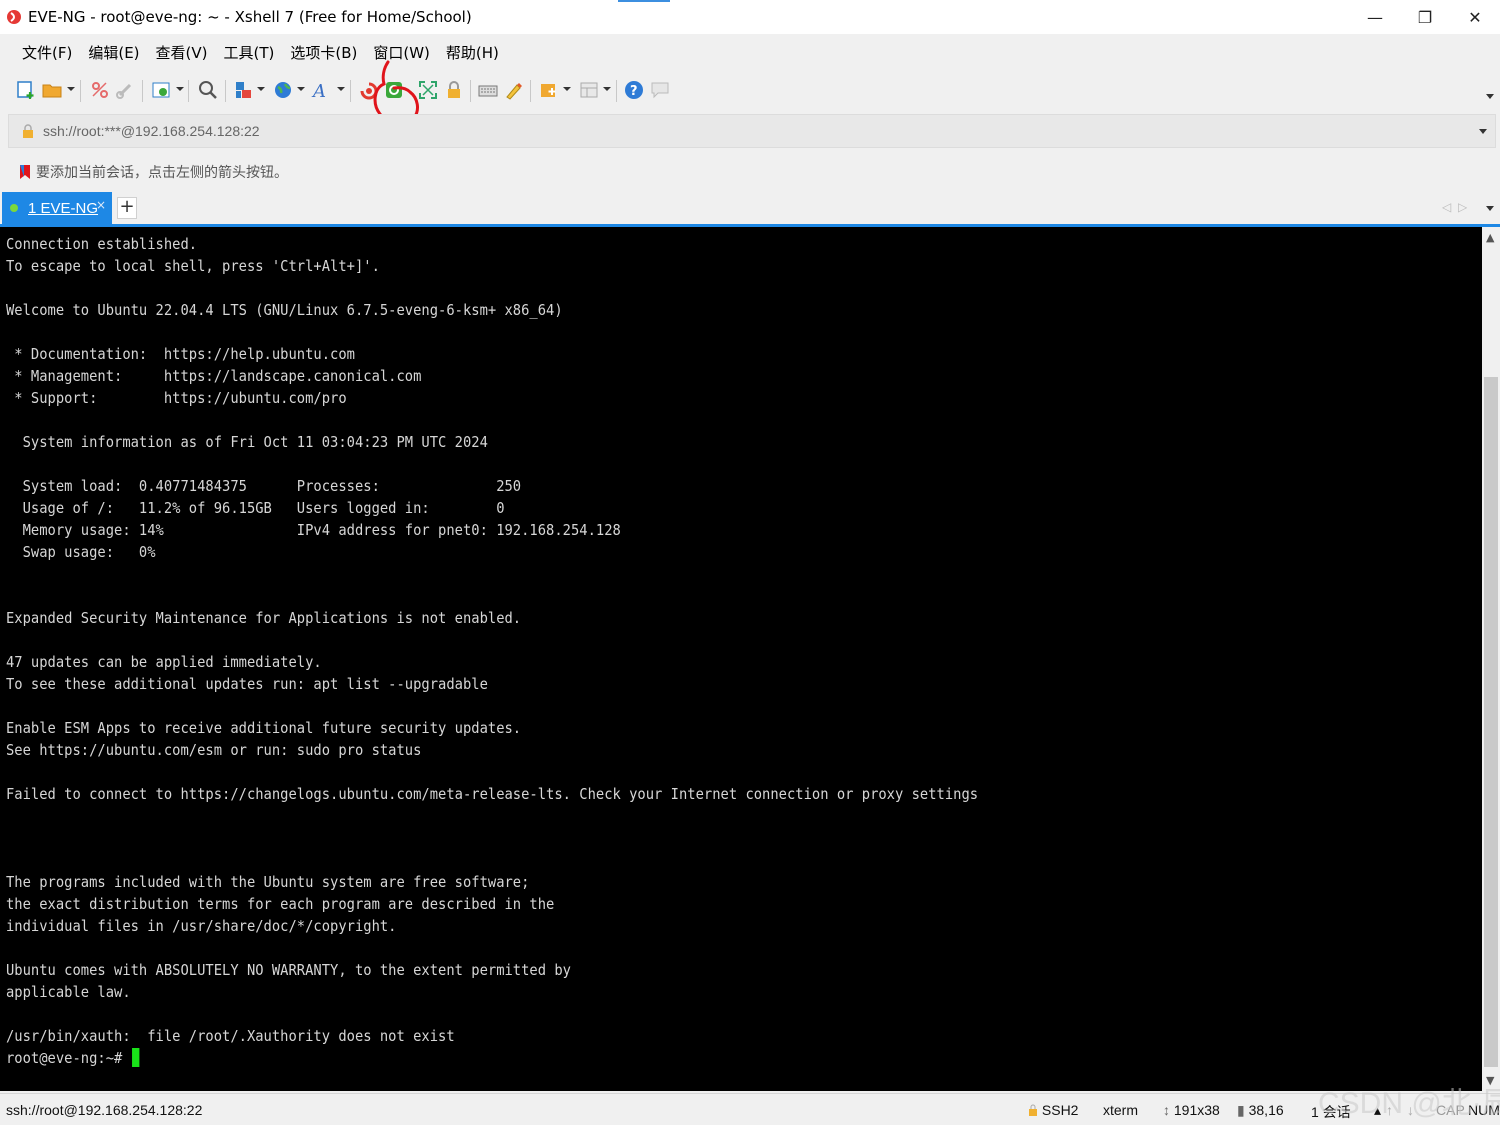 The width and height of the screenshot is (1500, 1125). Describe the element at coordinates (47, 52) in the screenshot. I see `menu-file: 文件(F)` at that location.